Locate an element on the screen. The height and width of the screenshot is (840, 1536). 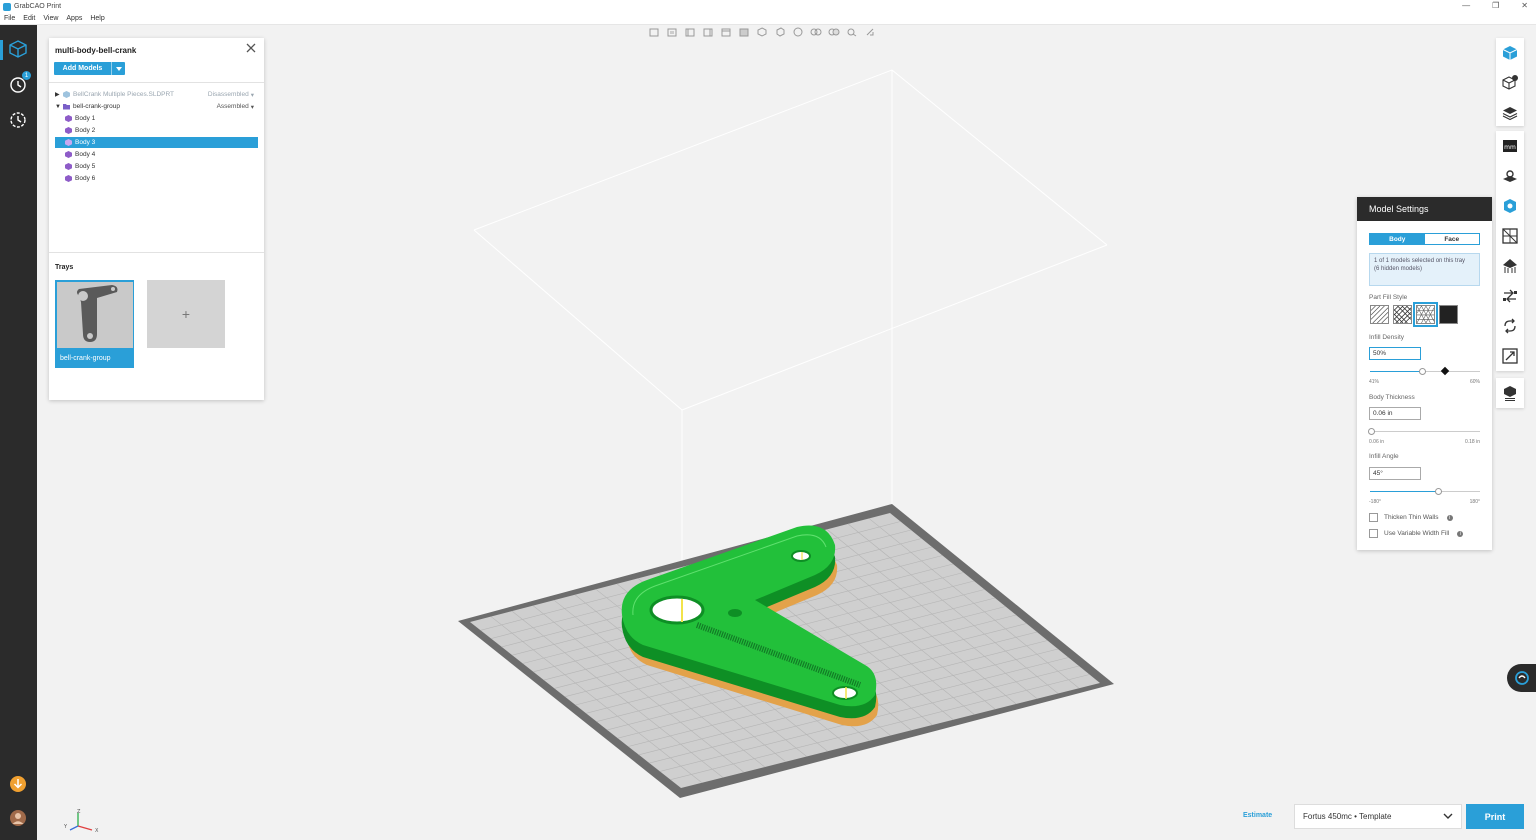
close-window-icon: ✕ is located at coordinates (1524, 5).